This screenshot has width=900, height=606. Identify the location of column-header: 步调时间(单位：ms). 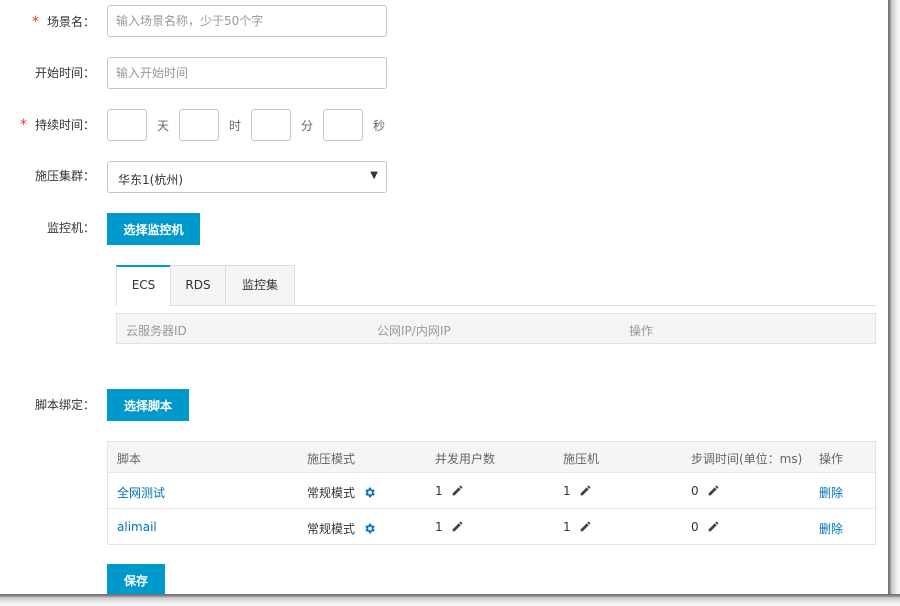
(747, 459).